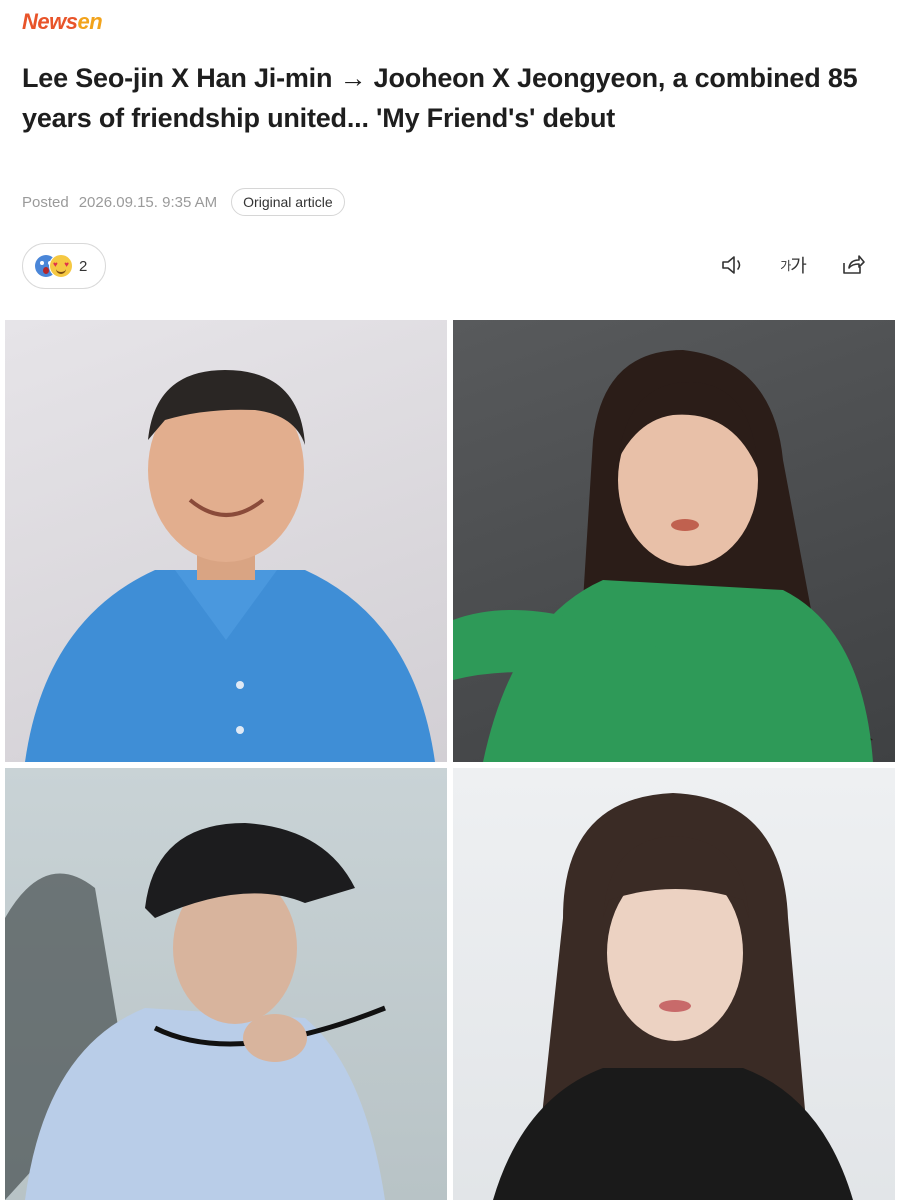 The width and height of the screenshot is (900, 1200). Describe the element at coordinates (61, 266) in the screenshot. I see `heart-eyes-emoji-icon: ♥ ♥` at that location.